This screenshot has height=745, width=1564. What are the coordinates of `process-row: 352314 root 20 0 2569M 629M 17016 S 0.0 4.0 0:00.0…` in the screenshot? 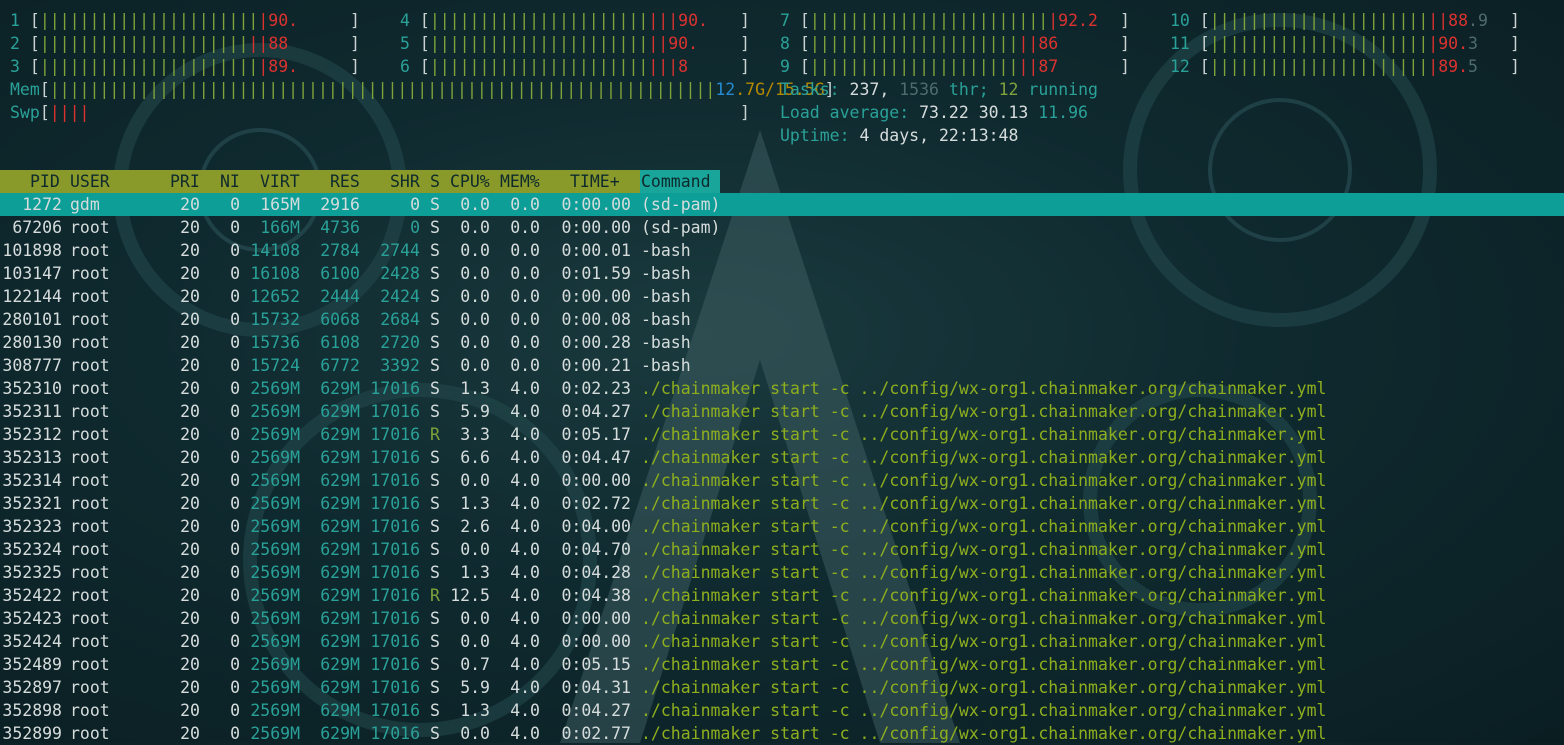 It's located at (782, 480).